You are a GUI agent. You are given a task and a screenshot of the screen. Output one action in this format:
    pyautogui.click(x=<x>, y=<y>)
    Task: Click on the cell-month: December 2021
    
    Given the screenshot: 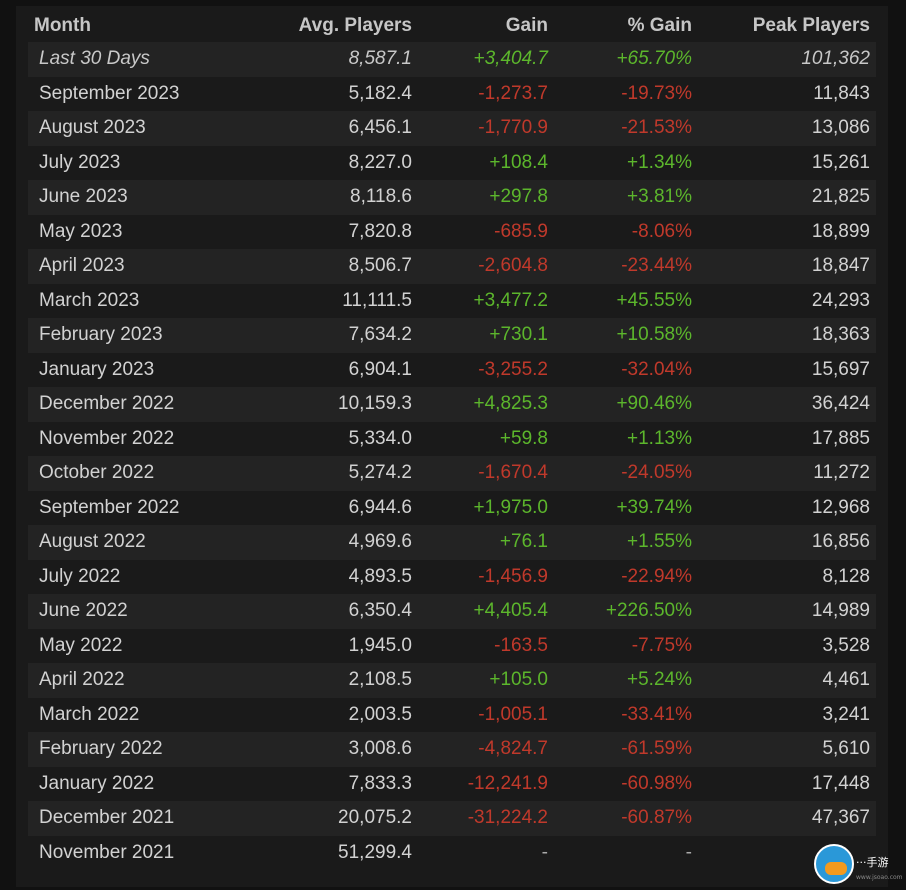 What is the action you would take?
    pyautogui.click(x=133, y=818)
    